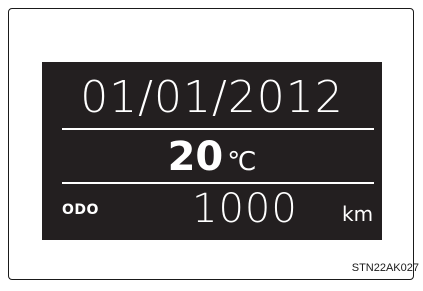  I want to click on divider-top, so click(218, 129).